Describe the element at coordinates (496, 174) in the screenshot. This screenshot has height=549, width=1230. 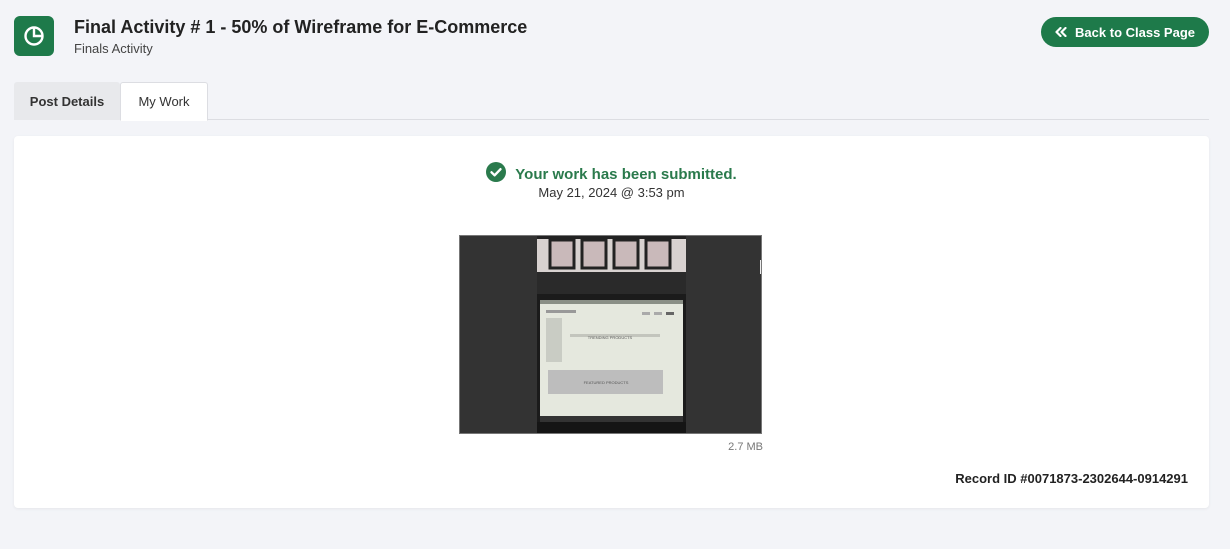
I see `check-circle-icon` at that location.